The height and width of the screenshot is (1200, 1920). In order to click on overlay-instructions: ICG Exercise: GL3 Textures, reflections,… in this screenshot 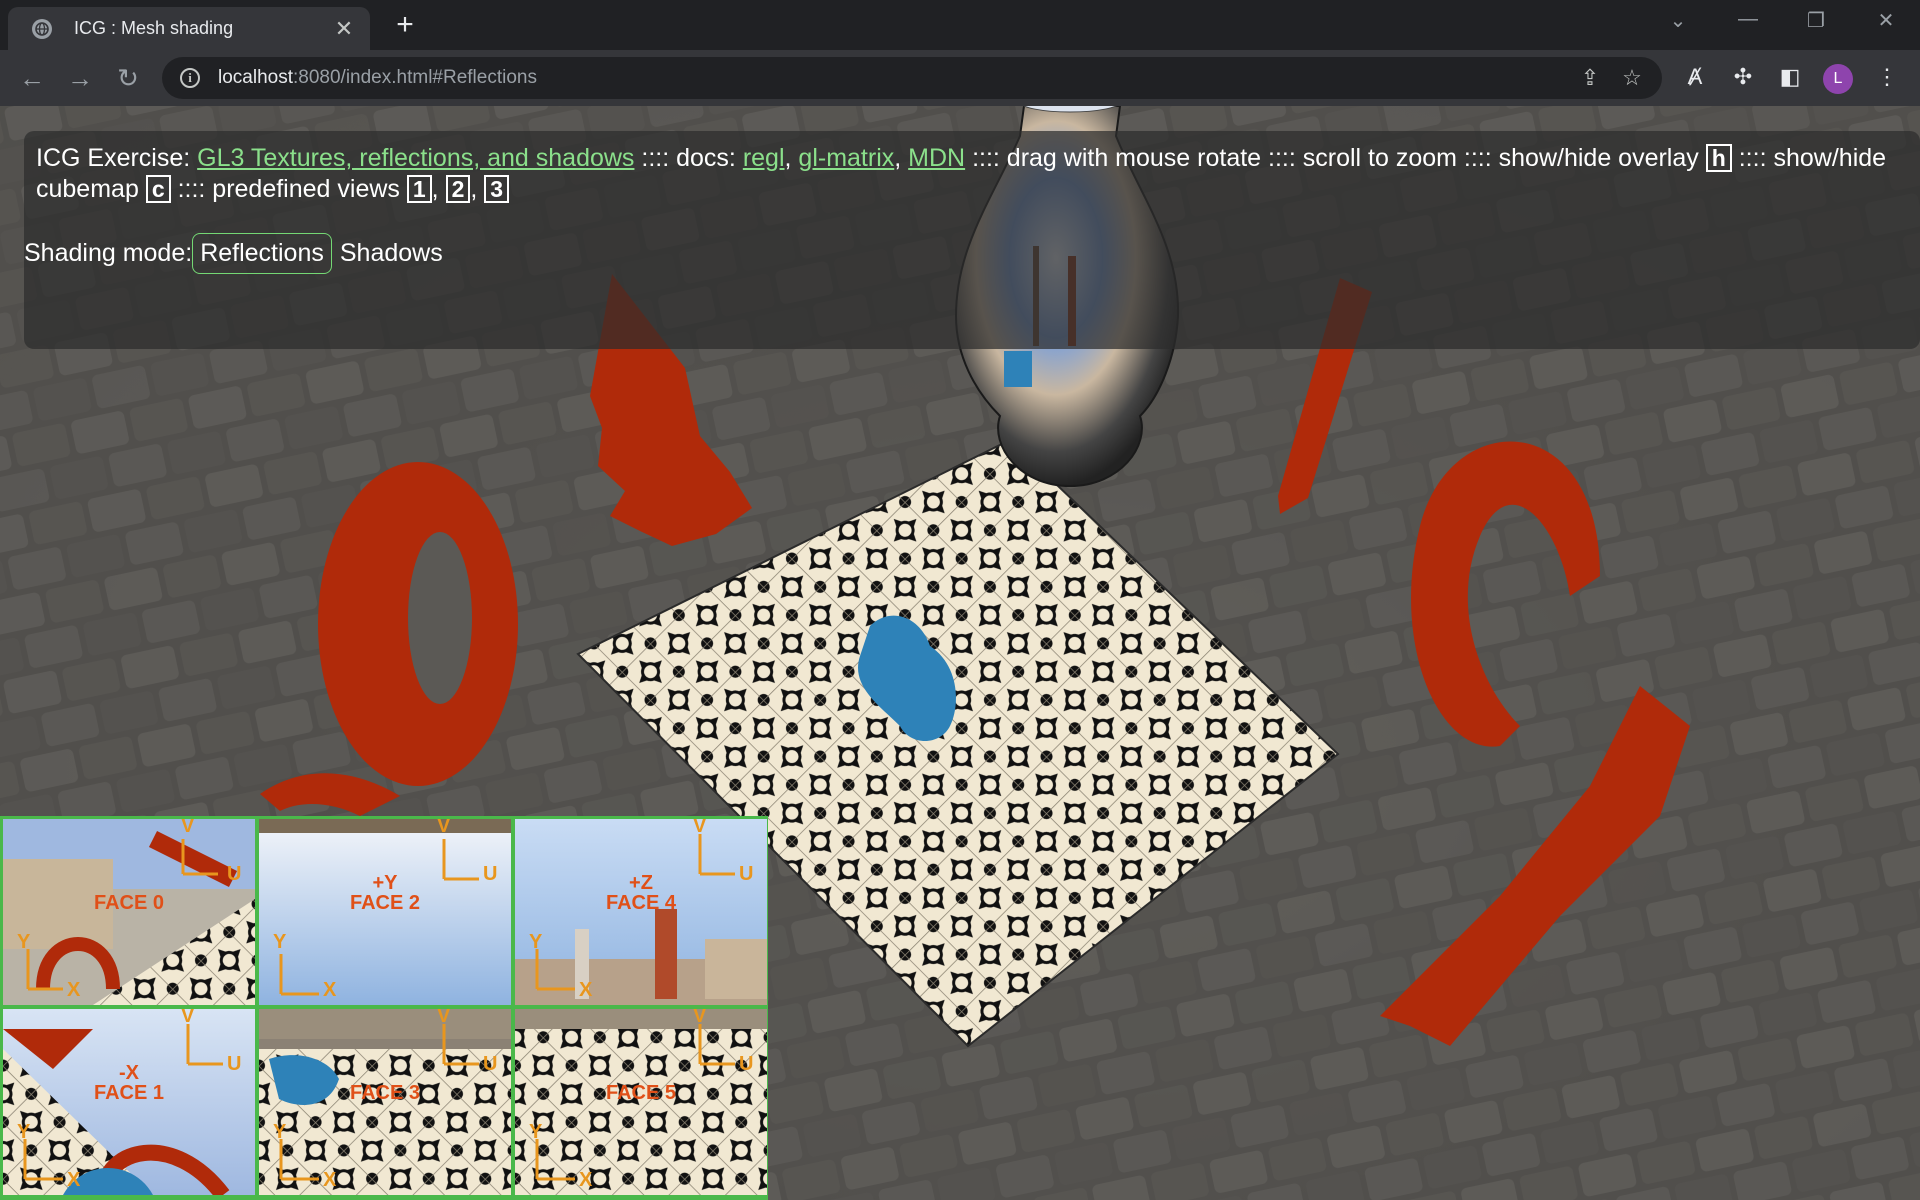, I will do `click(961, 173)`.